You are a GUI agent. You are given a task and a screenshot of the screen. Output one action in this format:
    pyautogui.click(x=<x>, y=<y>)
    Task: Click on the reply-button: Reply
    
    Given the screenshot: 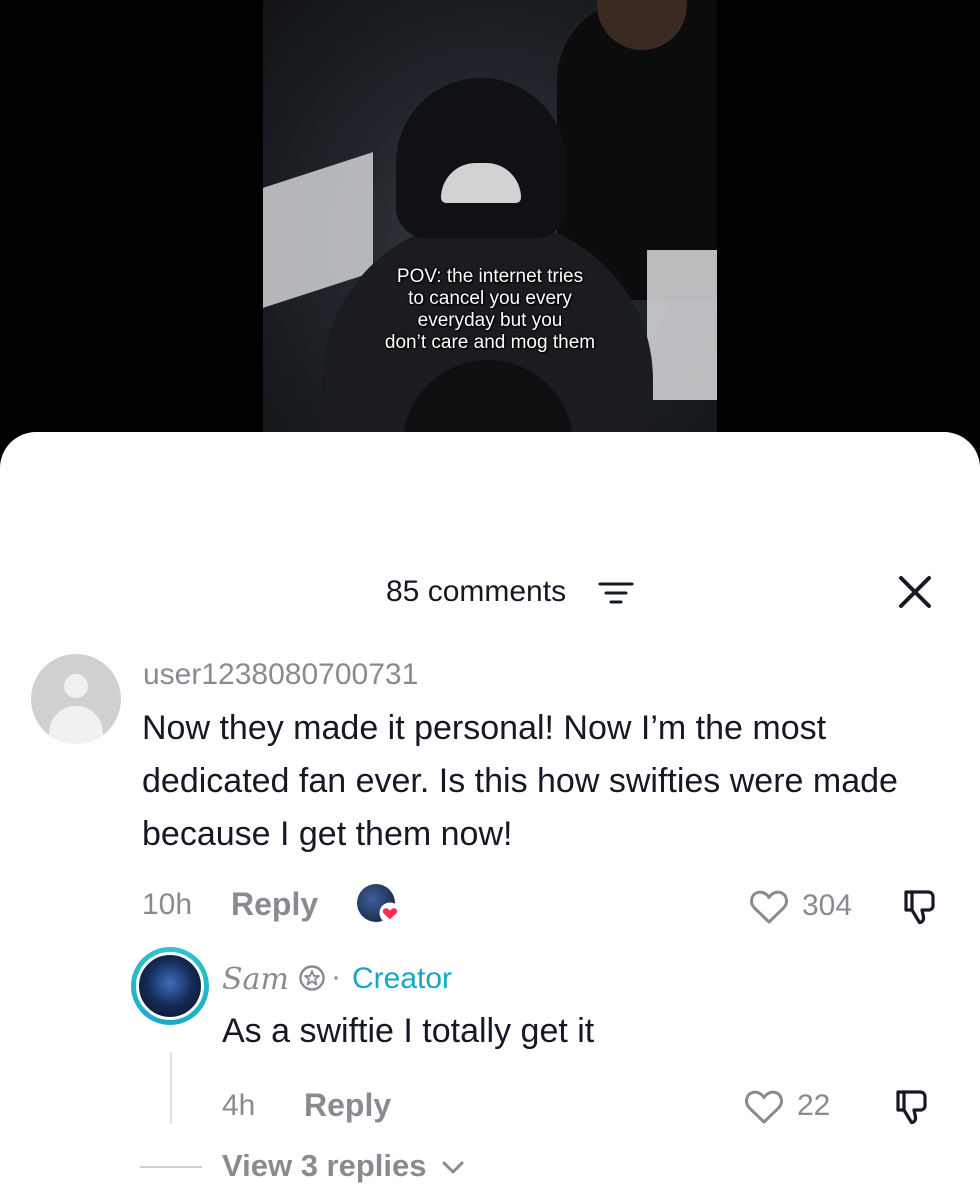 What is the action you would take?
    pyautogui.click(x=274, y=904)
    